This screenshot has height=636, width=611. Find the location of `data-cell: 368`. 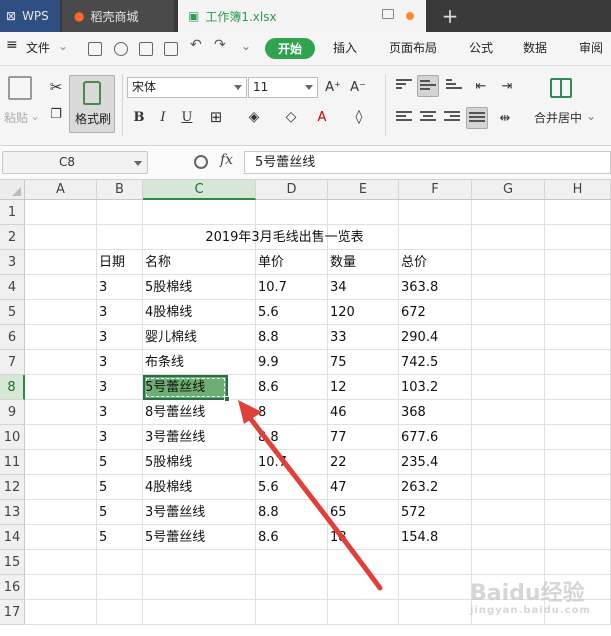

data-cell: 368 is located at coordinates (435, 412).